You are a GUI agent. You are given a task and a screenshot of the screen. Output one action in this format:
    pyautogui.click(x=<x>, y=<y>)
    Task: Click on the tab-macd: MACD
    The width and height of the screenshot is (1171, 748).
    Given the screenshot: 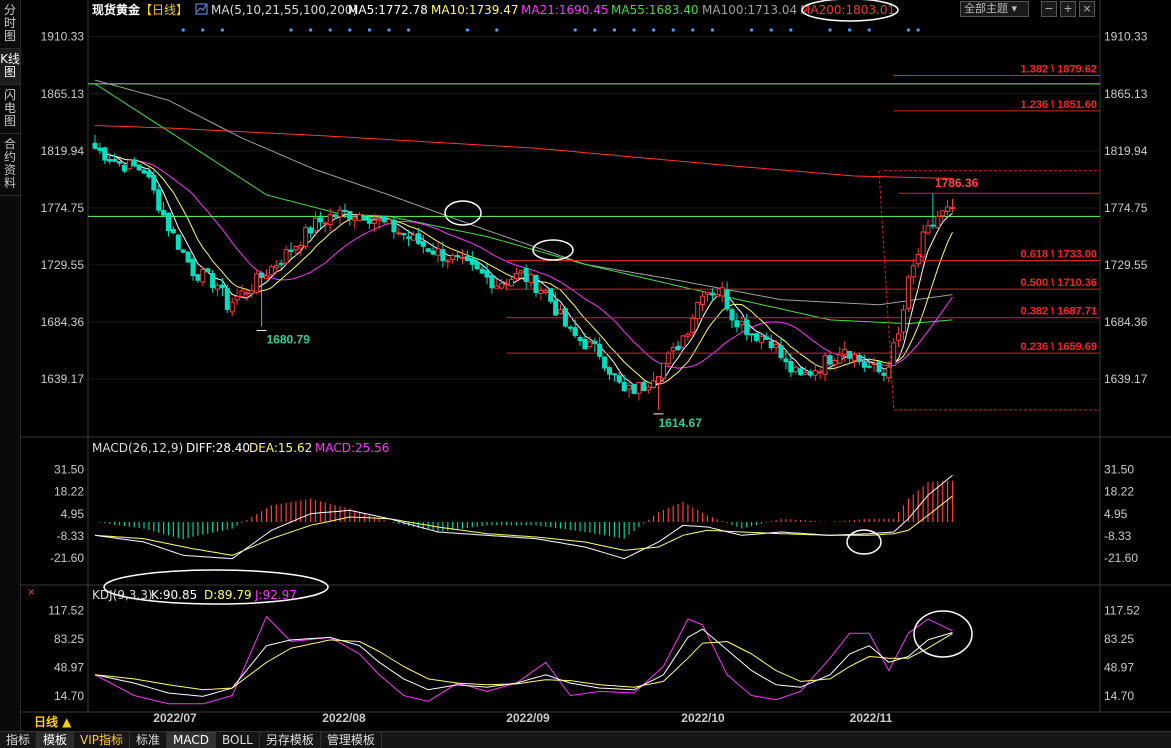 What is the action you would take?
    pyautogui.click(x=192, y=740)
    